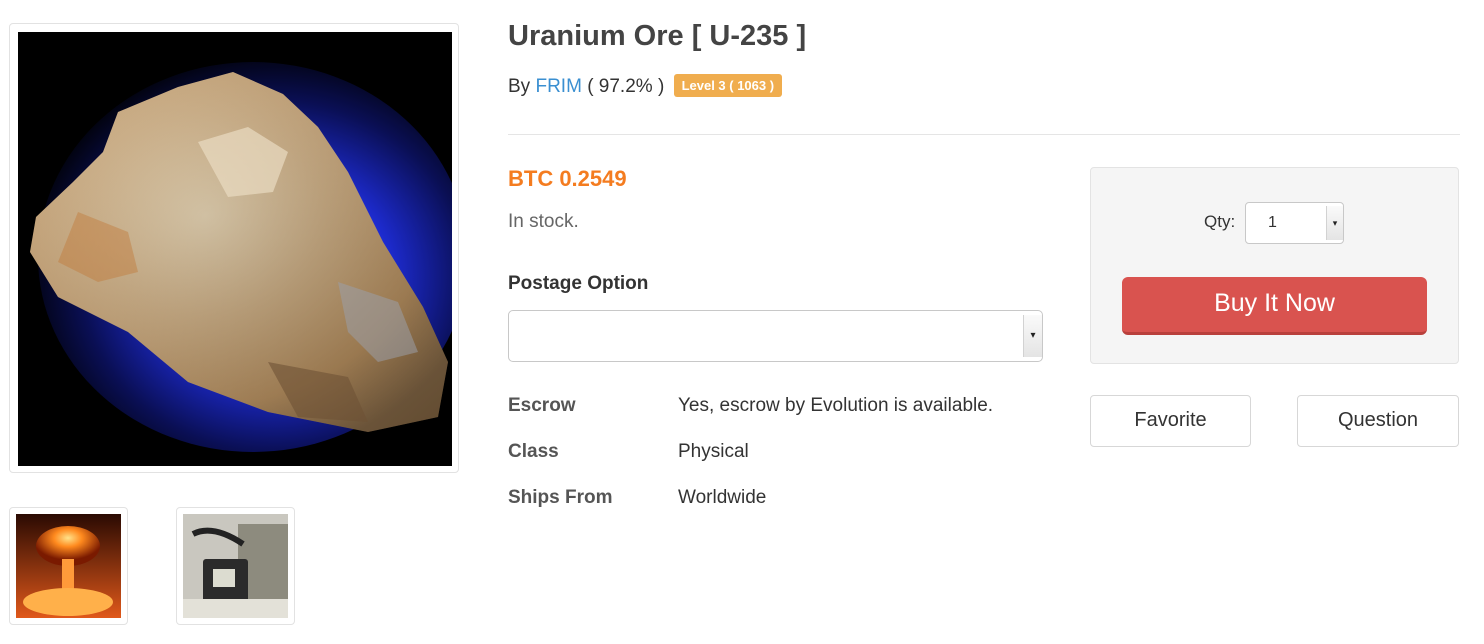 The image size is (1484, 644). What do you see at coordinates (713, 451) in the screenshot?
I see `class-value: Physical` at bounding box center [713, 451].